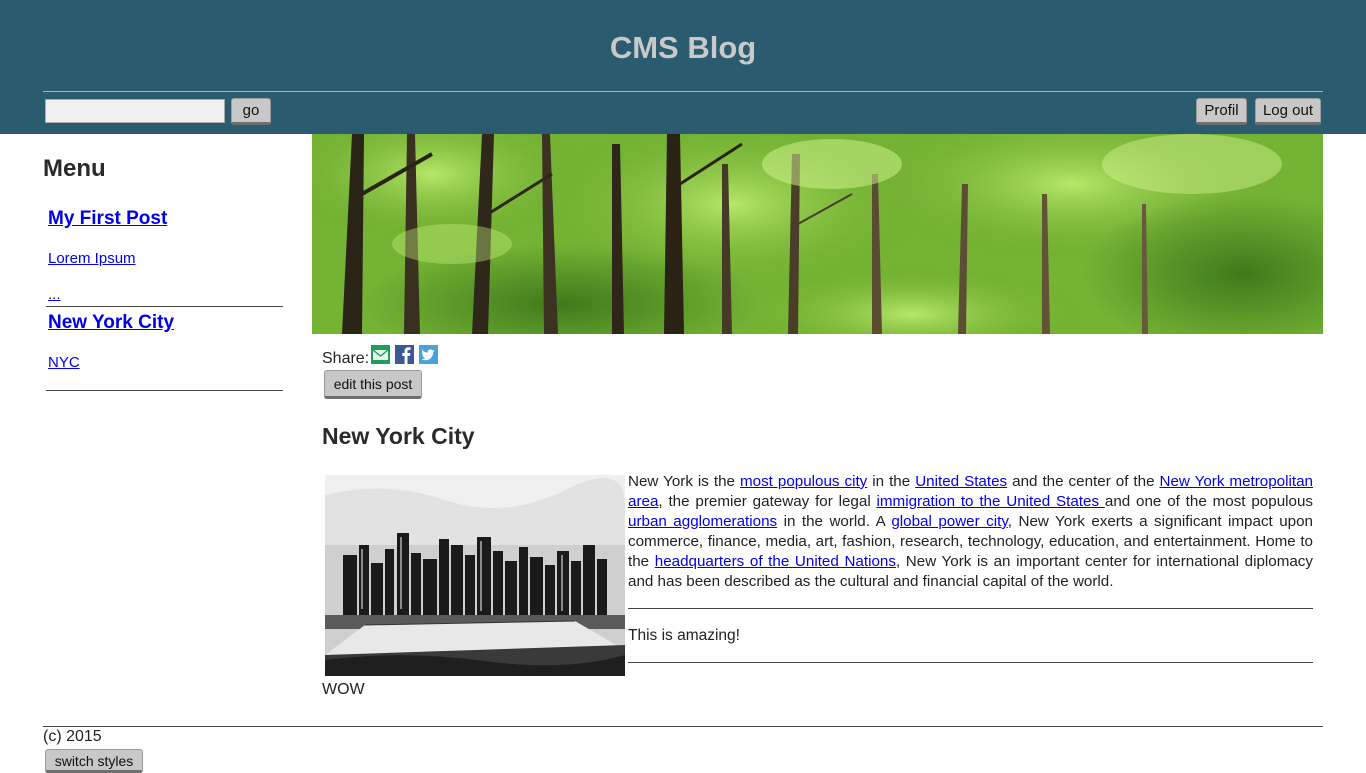 The image size is (1366, 773). What do you see at coordinates (404, 354) in the screenshot?
I see `facebook-icon` at bounding box center [404, 354].